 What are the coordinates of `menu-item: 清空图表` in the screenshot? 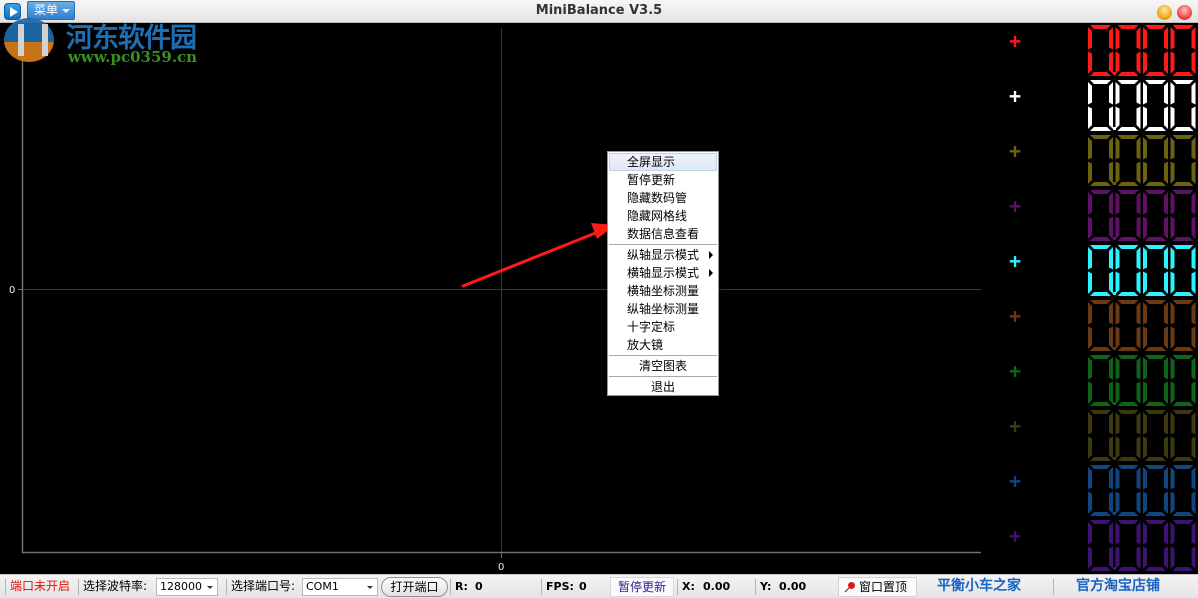 It's located at (663, 366).